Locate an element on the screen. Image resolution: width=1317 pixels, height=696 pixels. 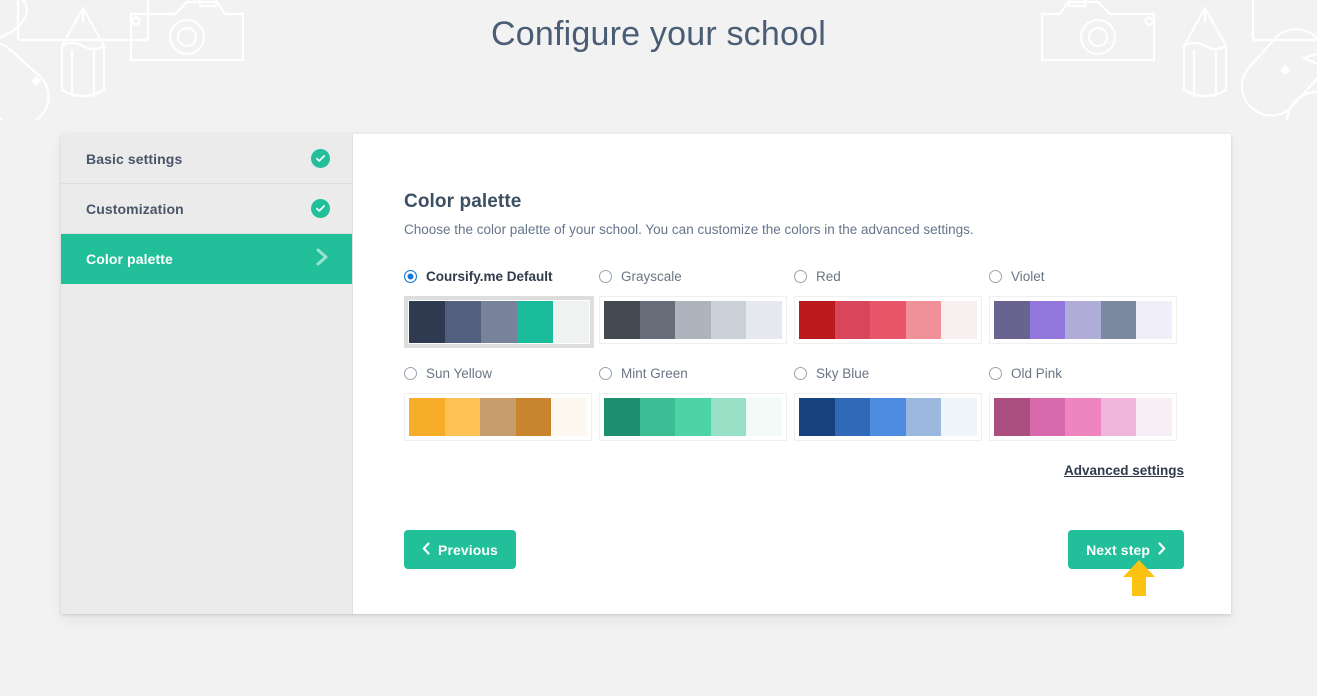
palette-option-header: Grayscale is located at coordinates (696, 276).